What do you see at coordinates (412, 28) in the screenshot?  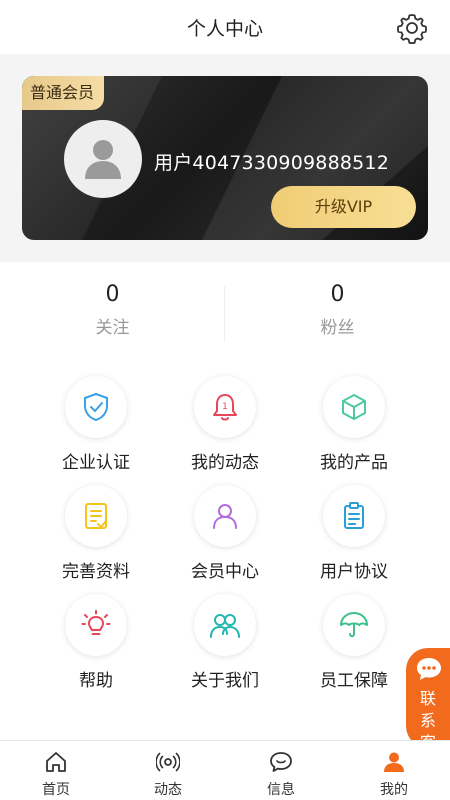 I see `gear-icon` at bounding box center [412, 28].